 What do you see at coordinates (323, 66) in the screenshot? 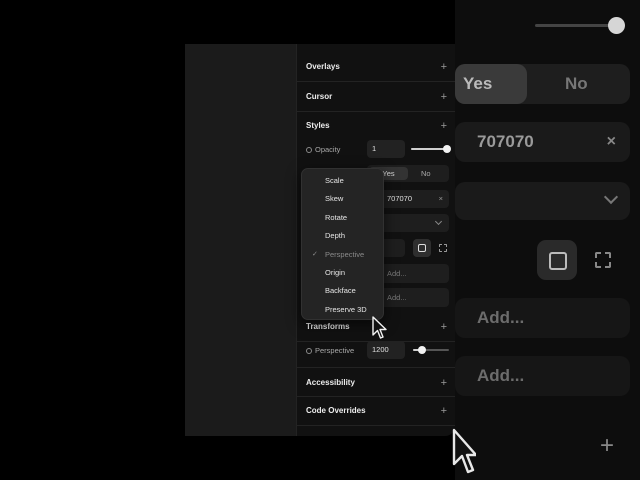
I see `section-title: Overlays` at bounding box center [323, 66].